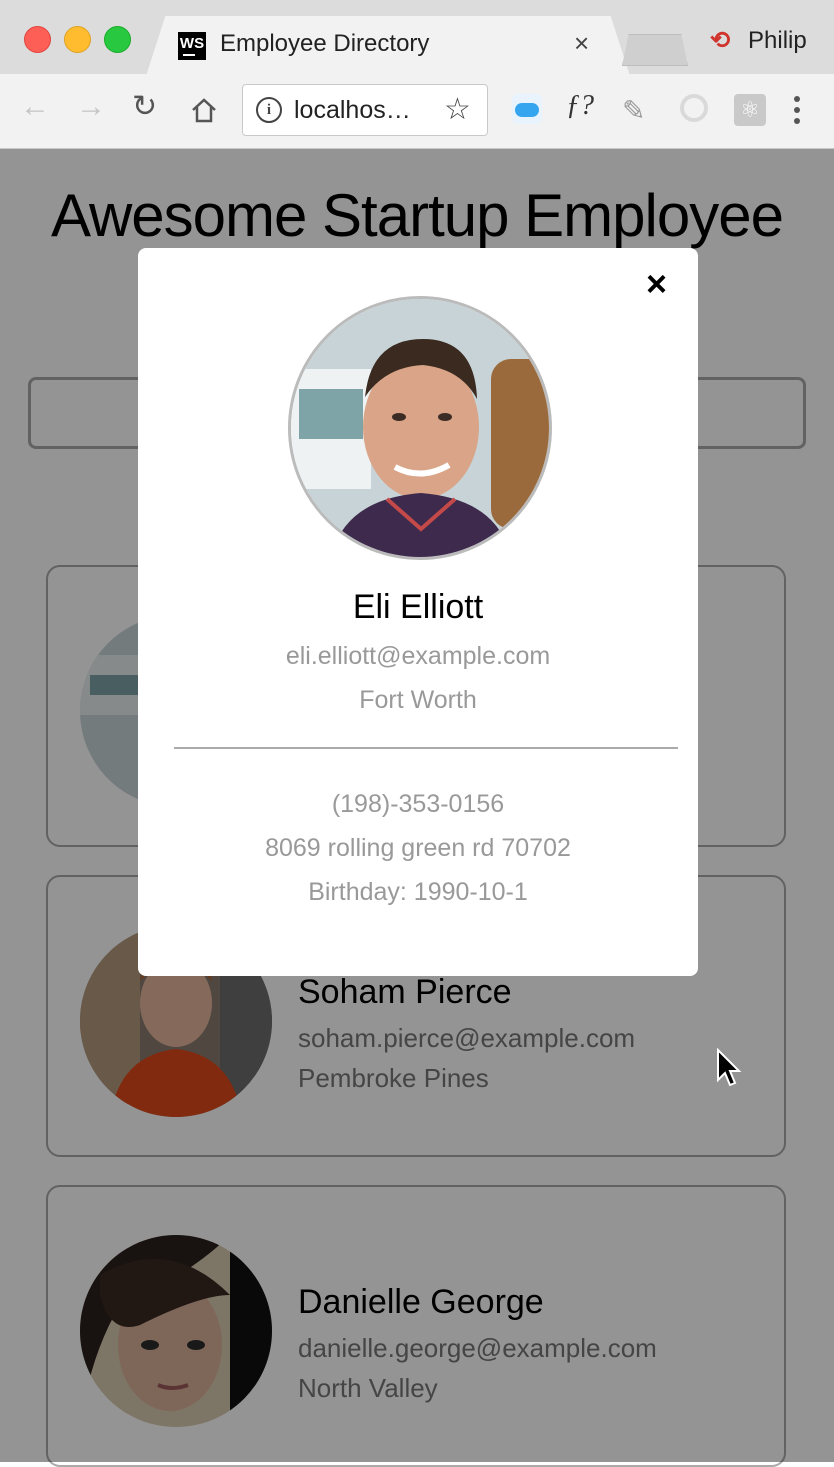  Describe the element at coordinates (37, 39) in the screenshot. I see `close-window-button` at that location.